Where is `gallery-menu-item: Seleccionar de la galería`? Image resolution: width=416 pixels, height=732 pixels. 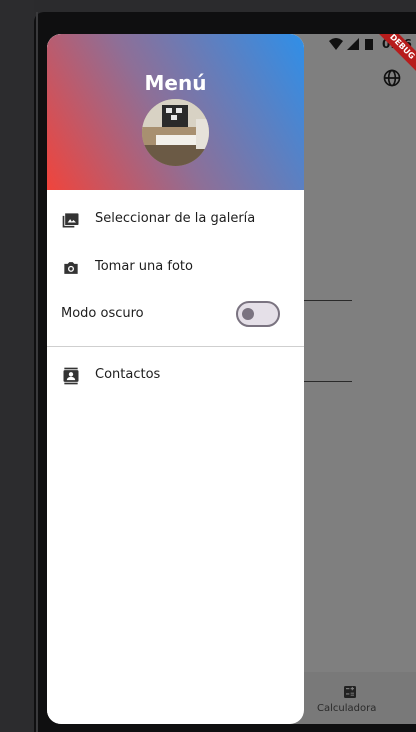 gallery-menu-item: Seleccionar de la galería is located at coordinates (175, 220).